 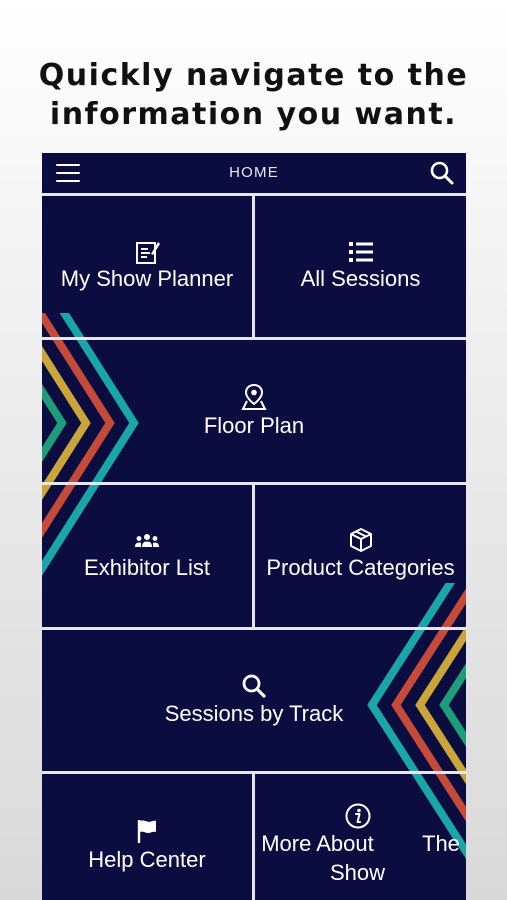 I want to click on top-nav-bar: HOME, so click(x=254, y=173).